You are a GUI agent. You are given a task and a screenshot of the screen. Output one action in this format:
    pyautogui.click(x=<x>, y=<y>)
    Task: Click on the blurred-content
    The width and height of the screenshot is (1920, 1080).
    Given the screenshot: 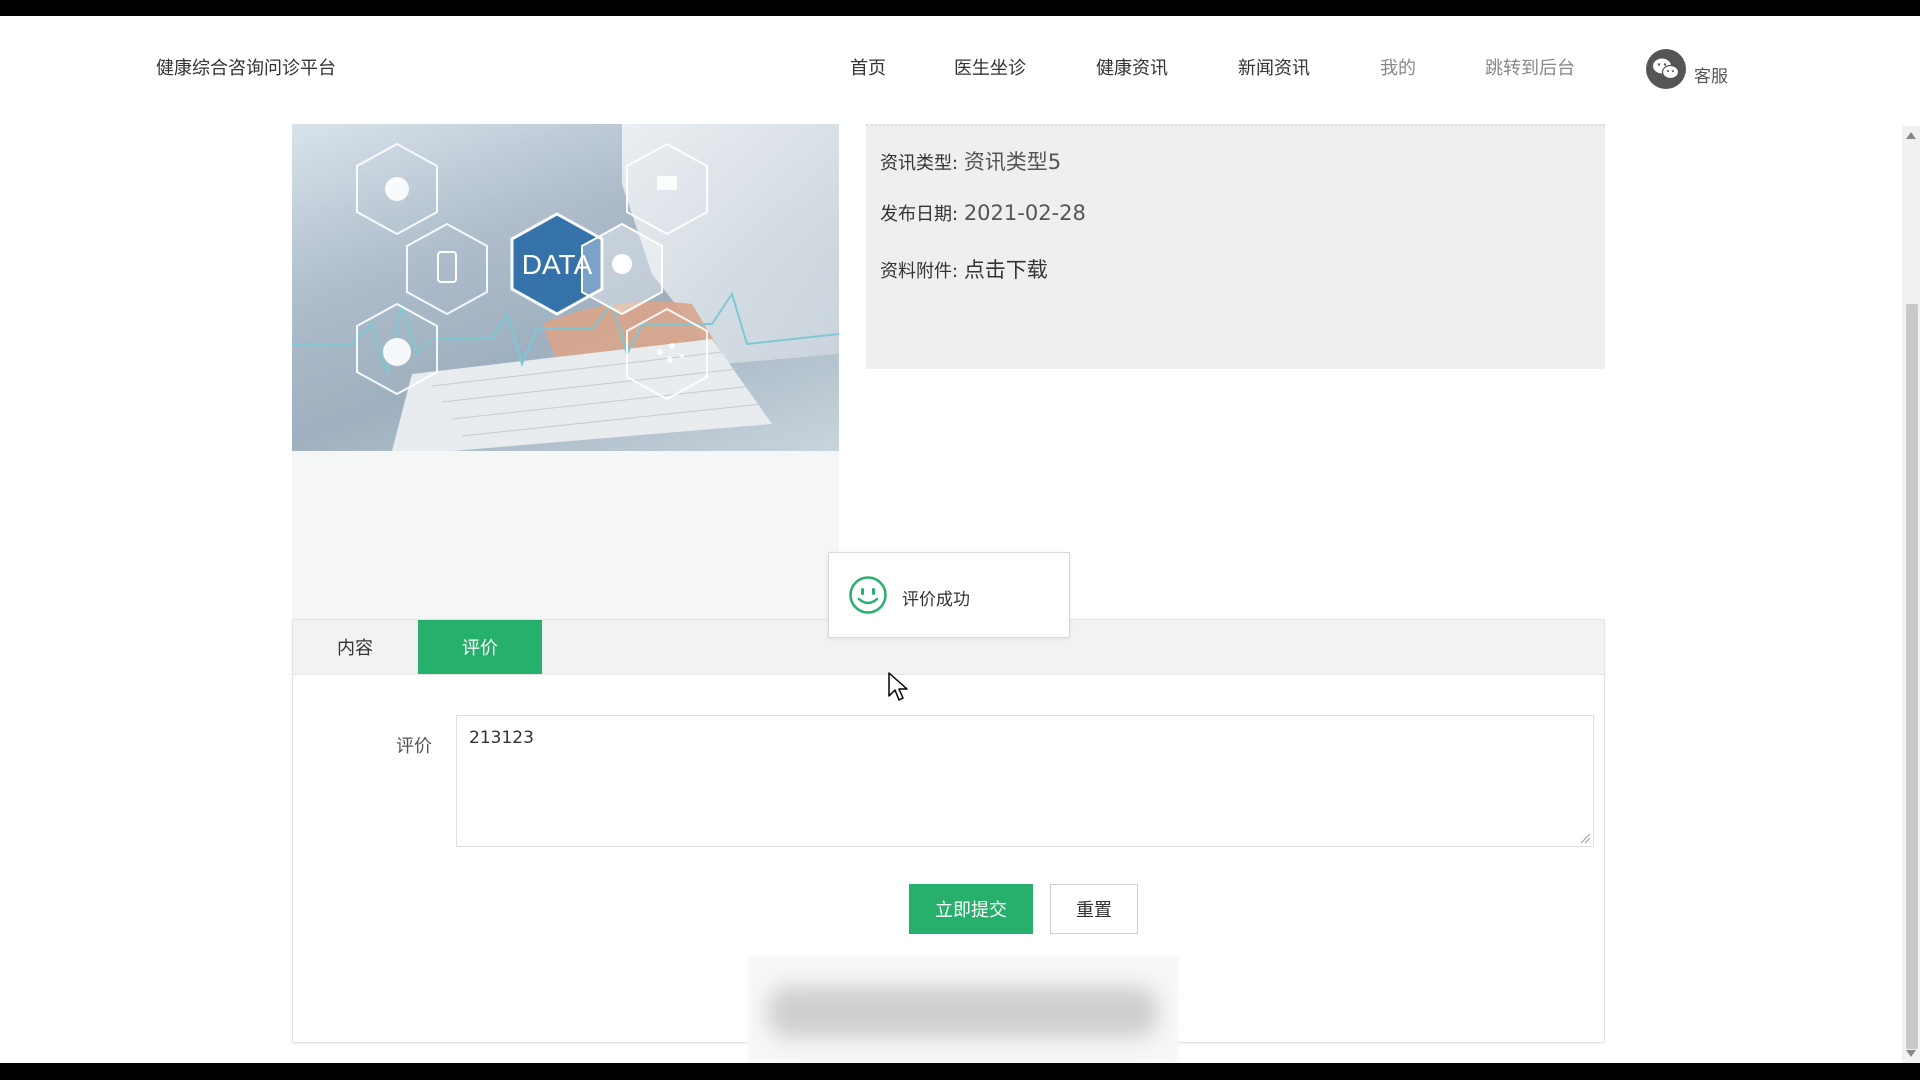 What is the action you would take?
    pyautogui.click(x=963, y=1012)
    